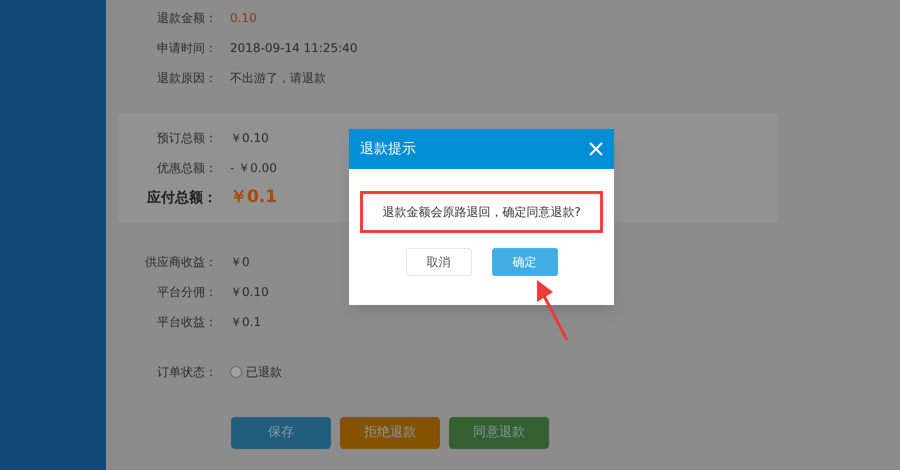  I want to click on action-button: 保存, so click(281, 433).